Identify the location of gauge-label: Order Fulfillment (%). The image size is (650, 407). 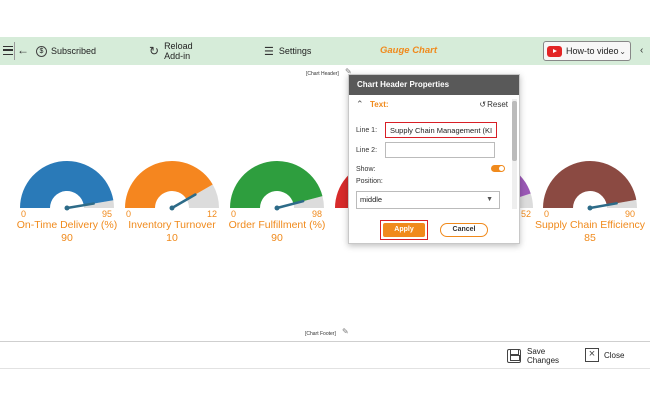
(277, 225).